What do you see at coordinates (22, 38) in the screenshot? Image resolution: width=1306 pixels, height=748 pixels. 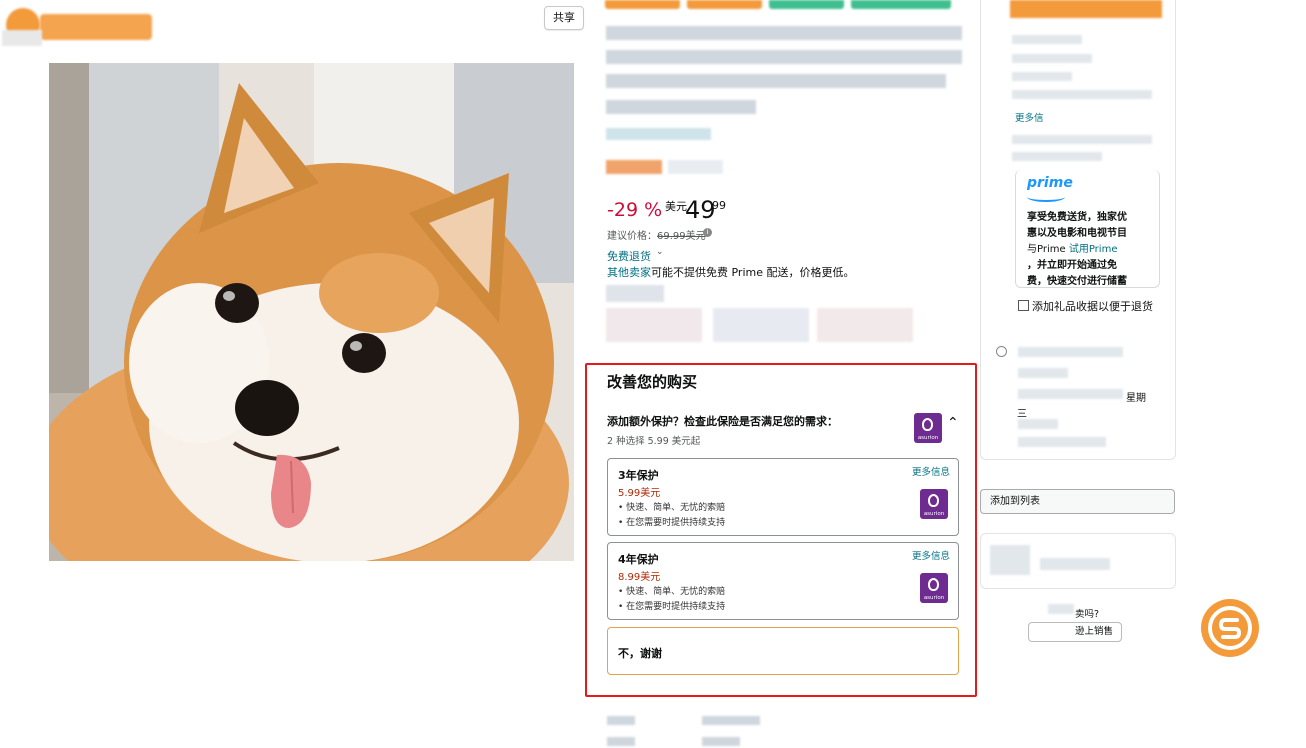 I see `logo-shadow` at bounding box center [22, 38].